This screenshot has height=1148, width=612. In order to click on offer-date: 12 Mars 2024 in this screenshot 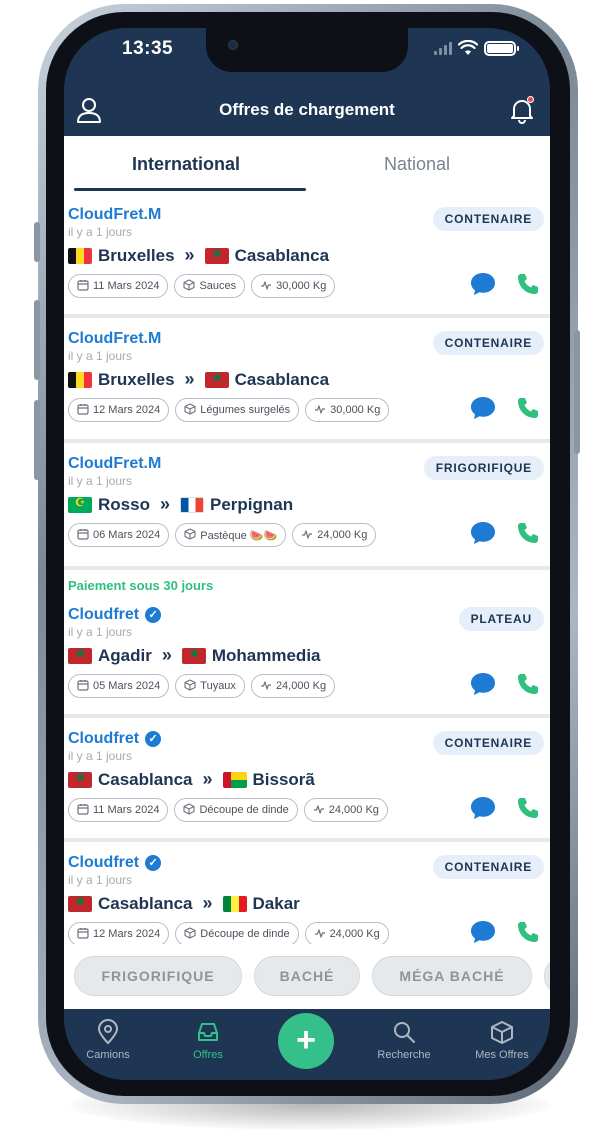, I will do `click(127, 410)`.